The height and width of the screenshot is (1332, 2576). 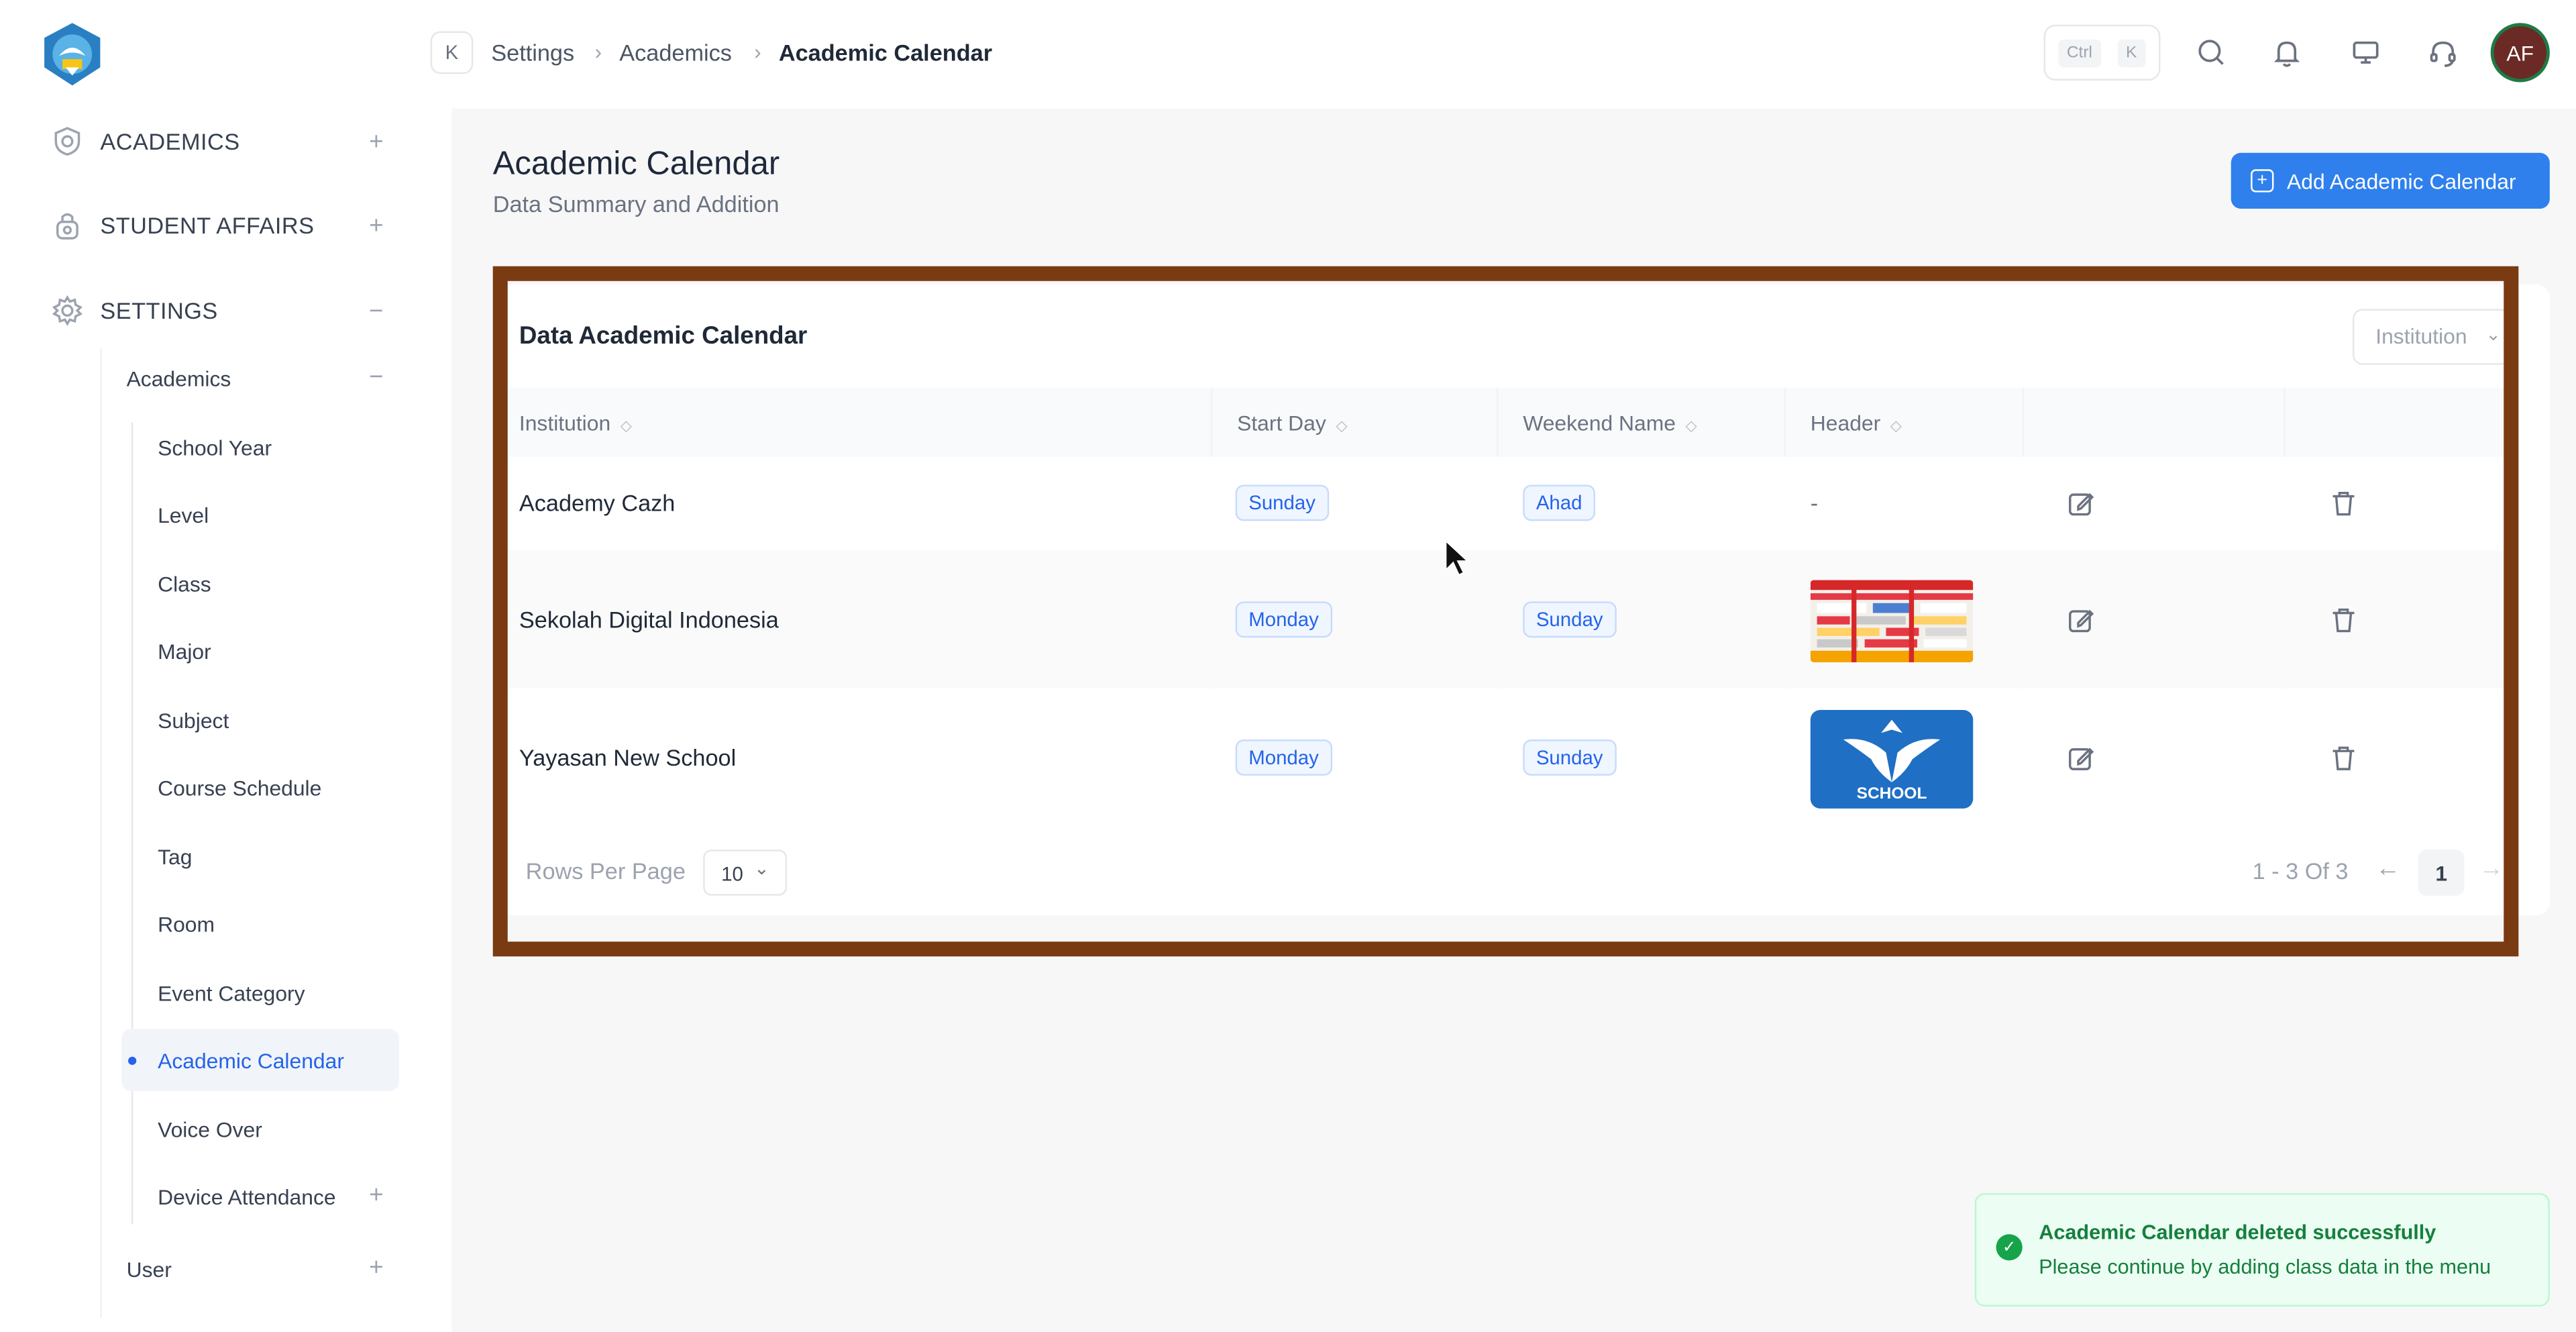 I want to click on add-academic-calendar-button: + Add Academic Calendar, so click(x=2390, y=180).